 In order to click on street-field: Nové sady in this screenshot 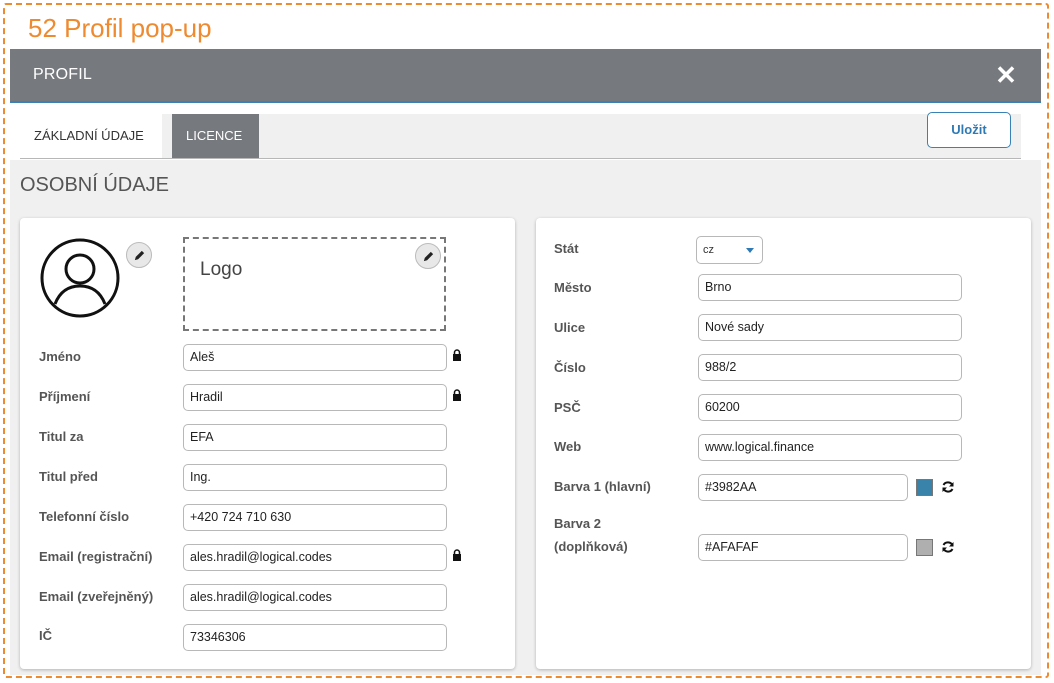, I will do `click(830, 327)`.